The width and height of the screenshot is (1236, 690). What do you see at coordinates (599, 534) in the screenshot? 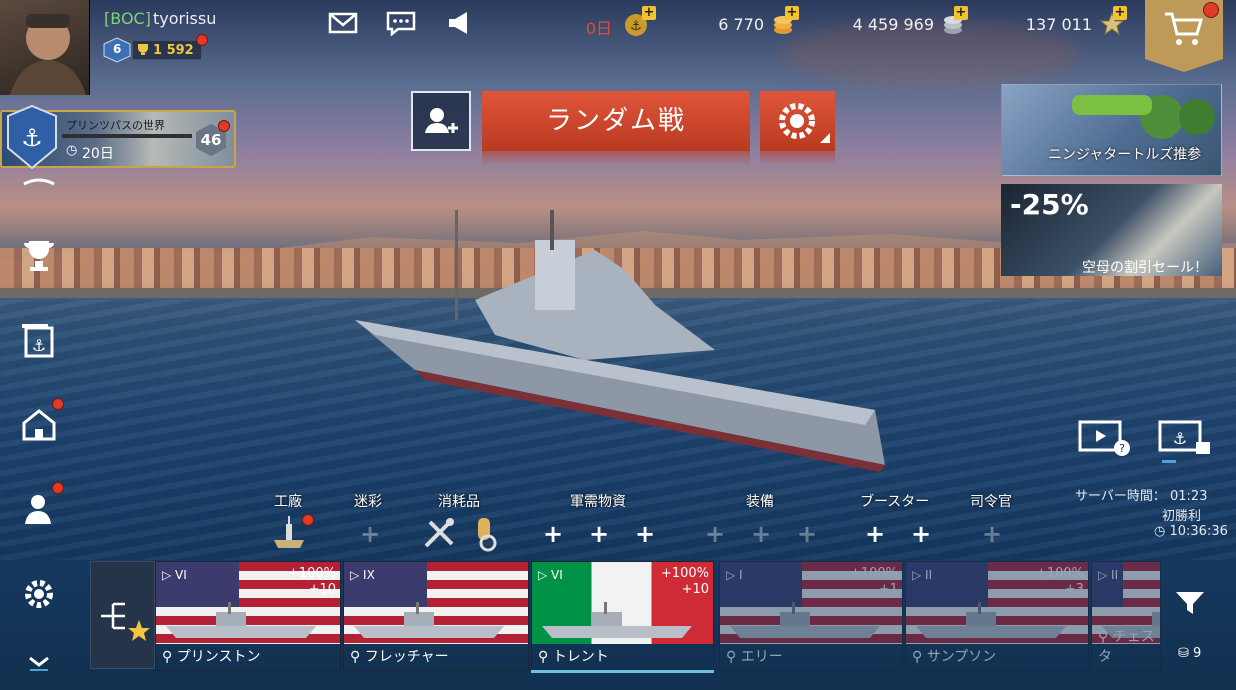
I see `supply-slot-2: +` at bounding box center [599, 534].